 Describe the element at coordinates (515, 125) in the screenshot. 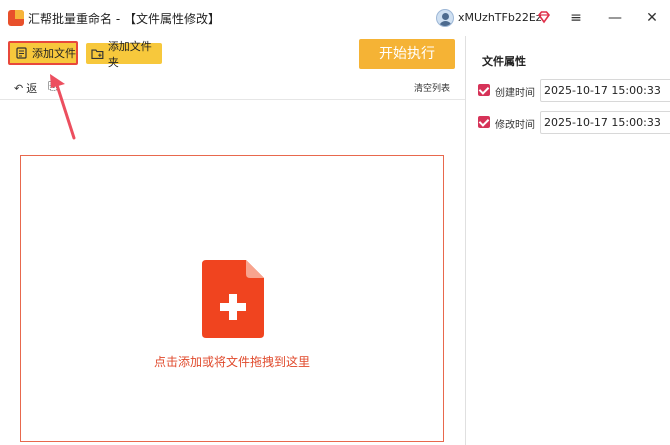

I see `modified-time-label: 修改时间` at that location.